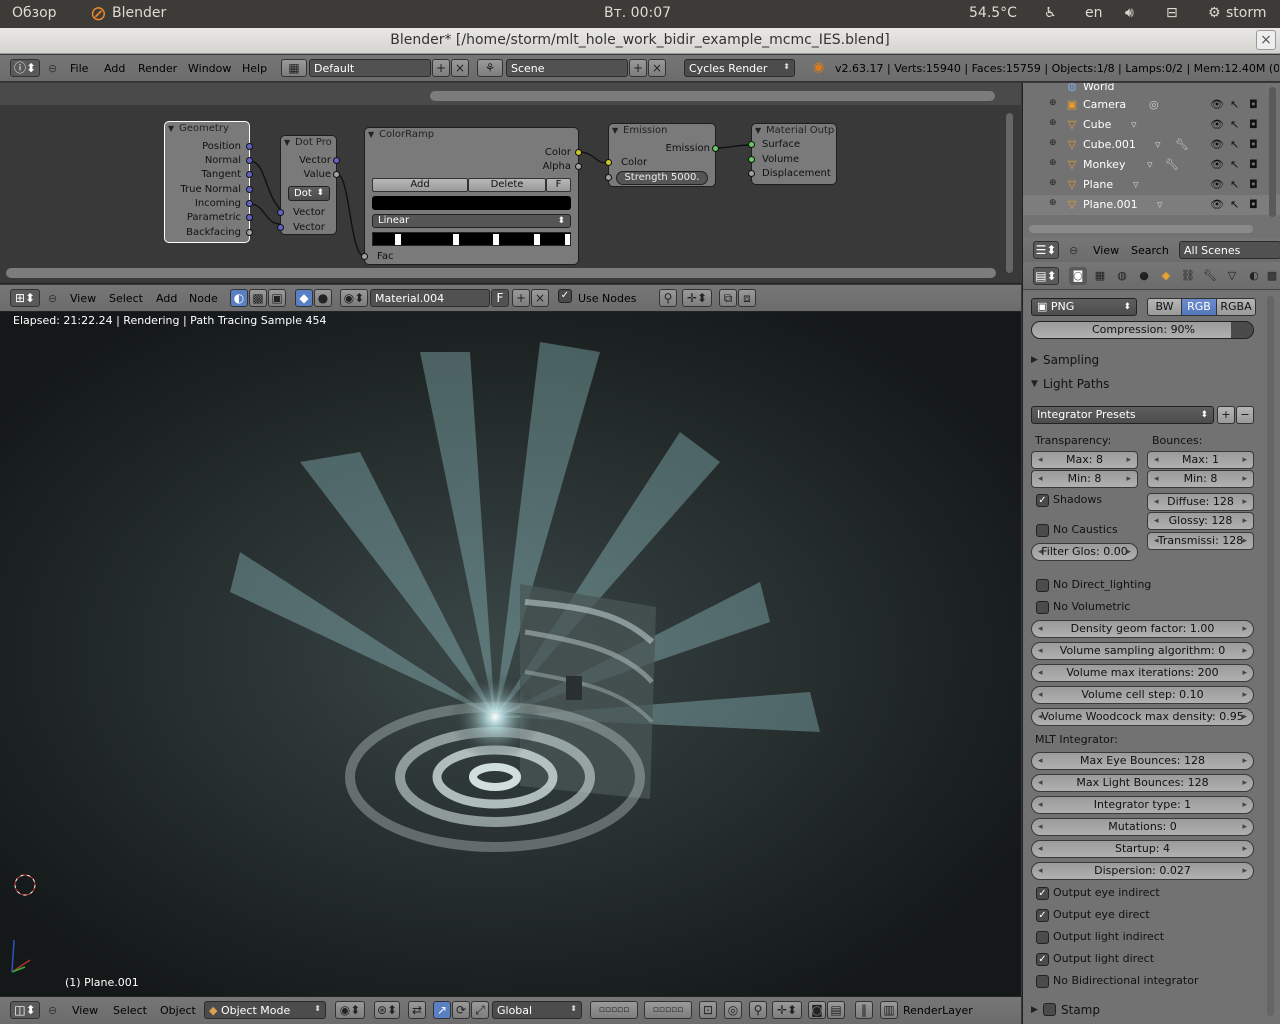 This screenshot has width=1280, height=1024. Describe the element at coordinates (1214, 13) in the screenshot. I see `user-icon: ⚙` at that location.